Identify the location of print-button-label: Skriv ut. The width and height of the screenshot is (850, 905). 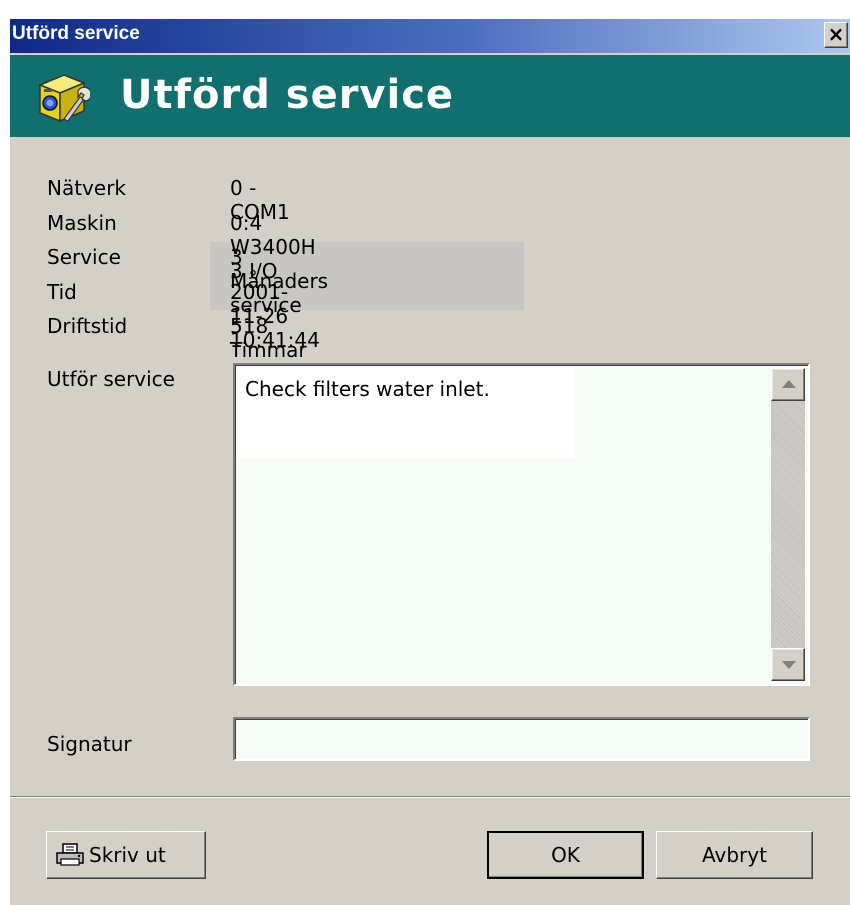
(127, 855).